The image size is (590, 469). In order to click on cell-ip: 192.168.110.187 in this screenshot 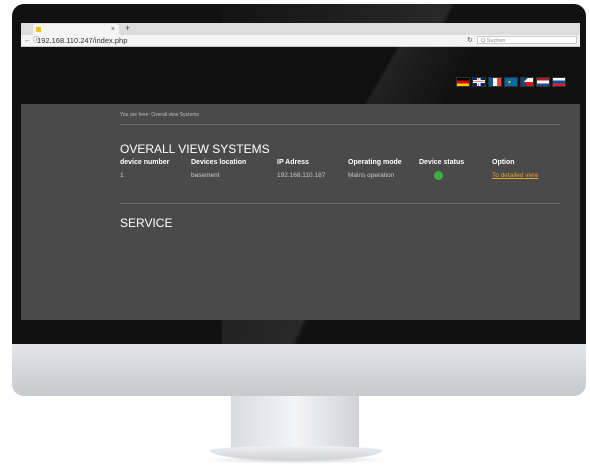, I will do `click(301, 175)`.